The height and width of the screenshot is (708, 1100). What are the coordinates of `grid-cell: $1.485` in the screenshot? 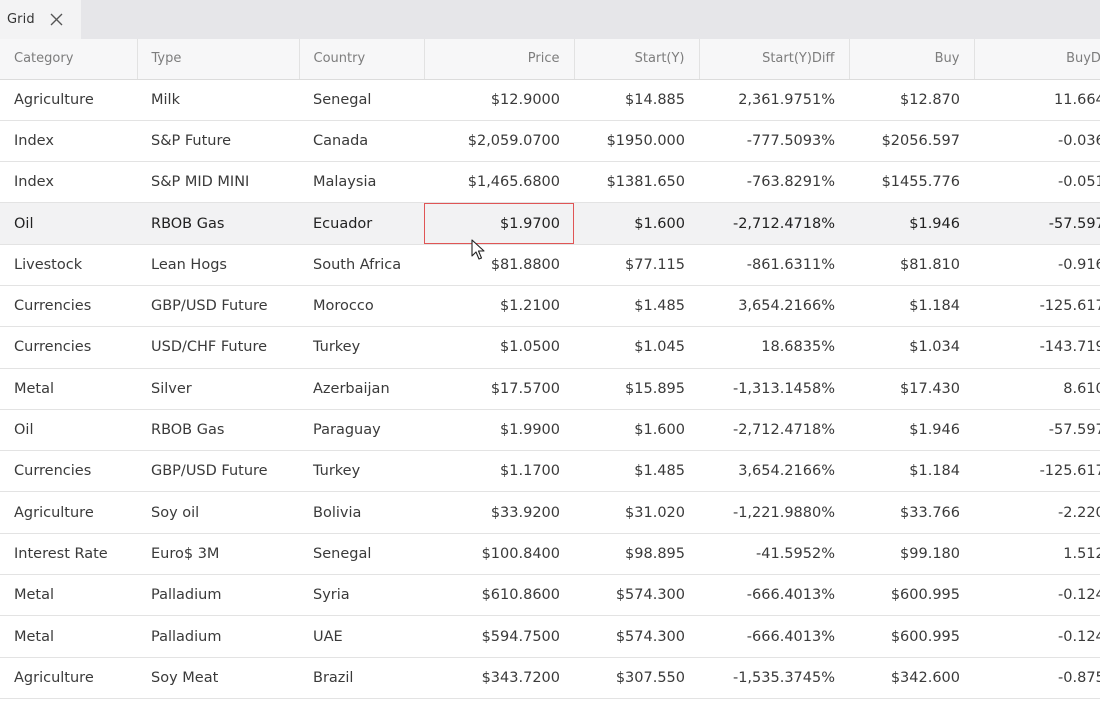 It's located at (636, 306).